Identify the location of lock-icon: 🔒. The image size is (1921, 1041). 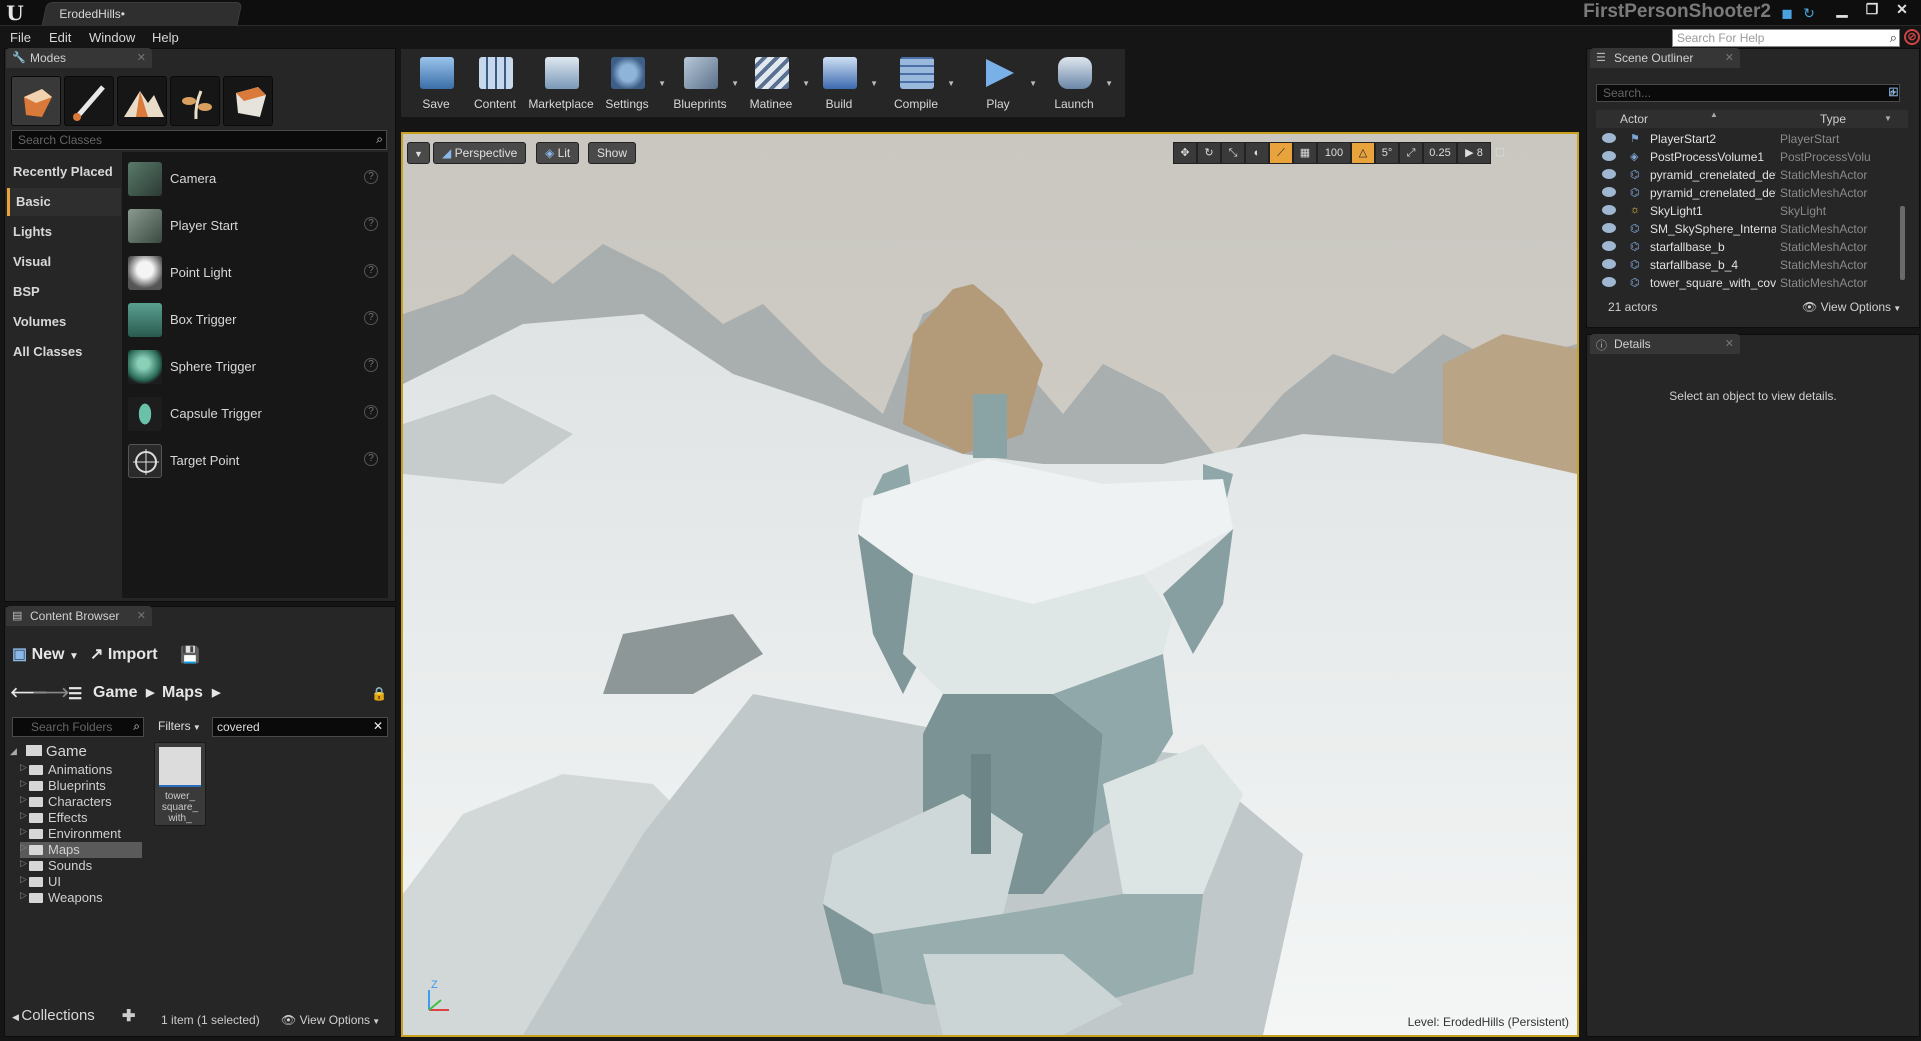
(379, 694).